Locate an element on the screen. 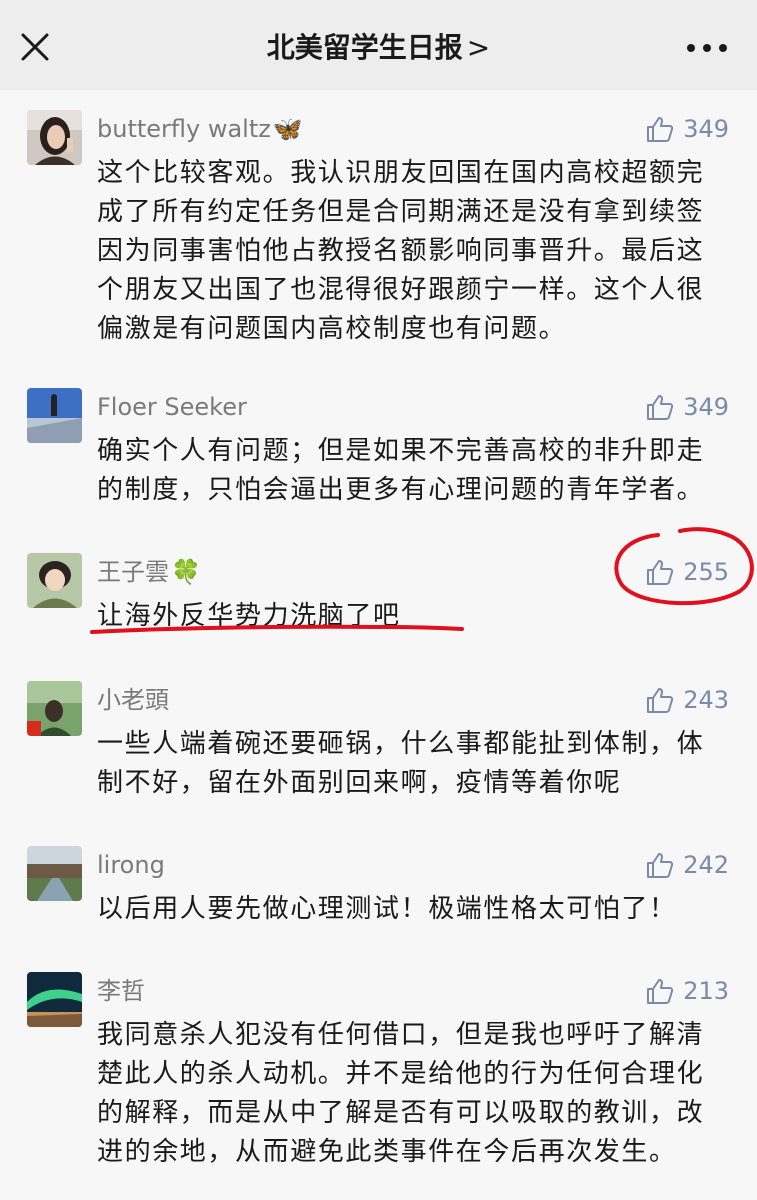  comment-text: 以后用人要先做心理测试！极端性格太可怕了！ is located at coordinates (387, 909).